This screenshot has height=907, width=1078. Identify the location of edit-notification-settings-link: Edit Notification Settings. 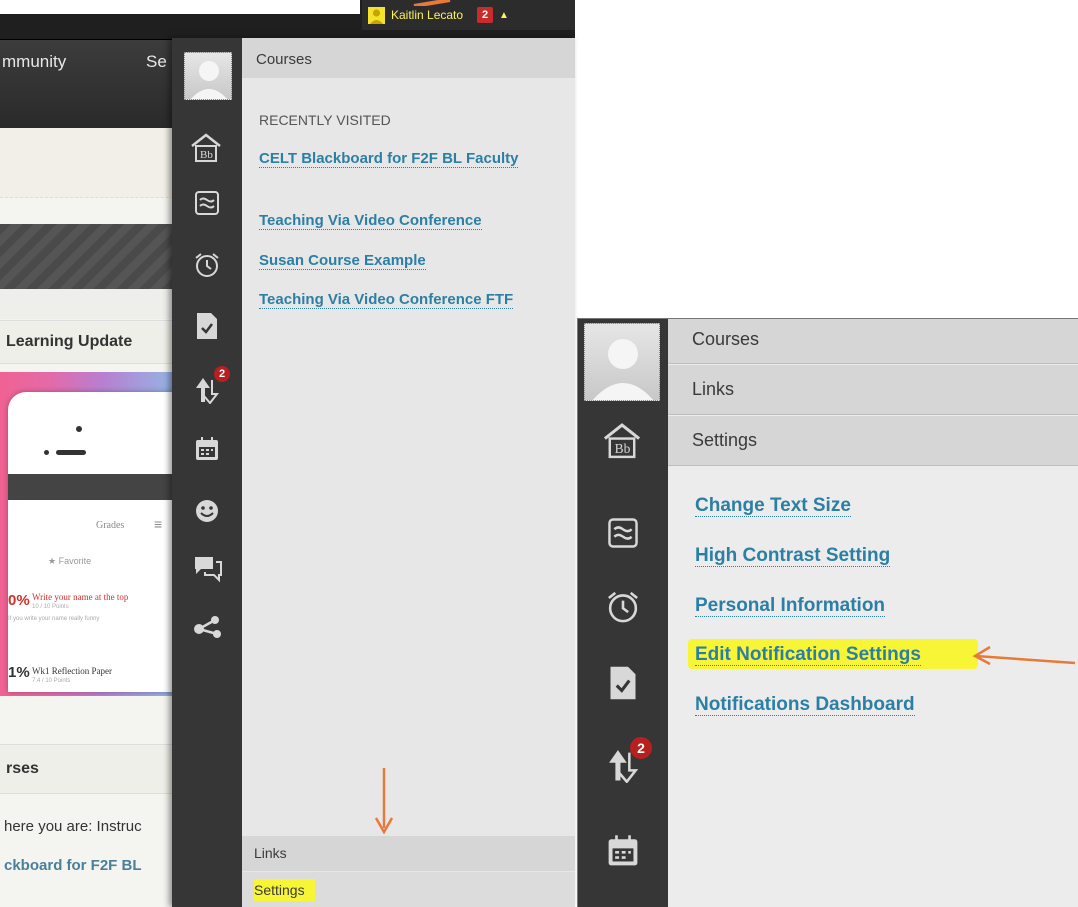
(808, 655).